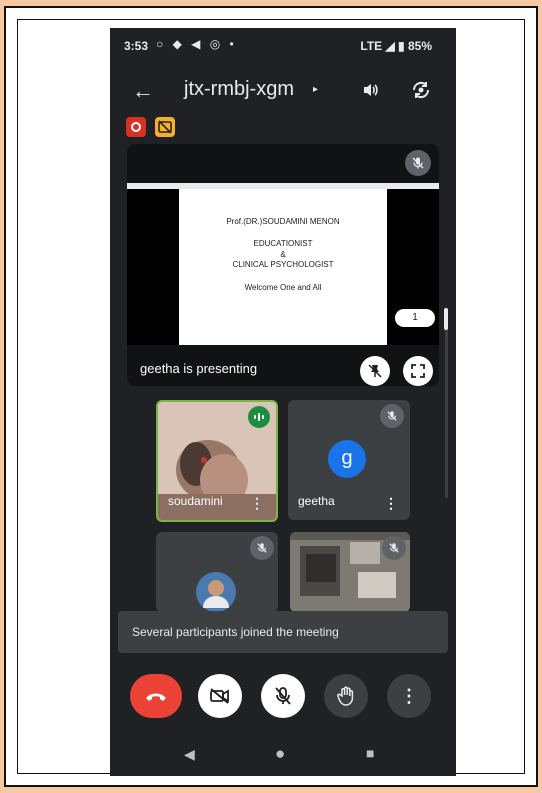 This screenshot has width=542, height=793. What do you see at coordinates (283, 287) in the screenshot?
I see `slide-line-welcome: Welcome One and All` at bounding box center [283, 287].